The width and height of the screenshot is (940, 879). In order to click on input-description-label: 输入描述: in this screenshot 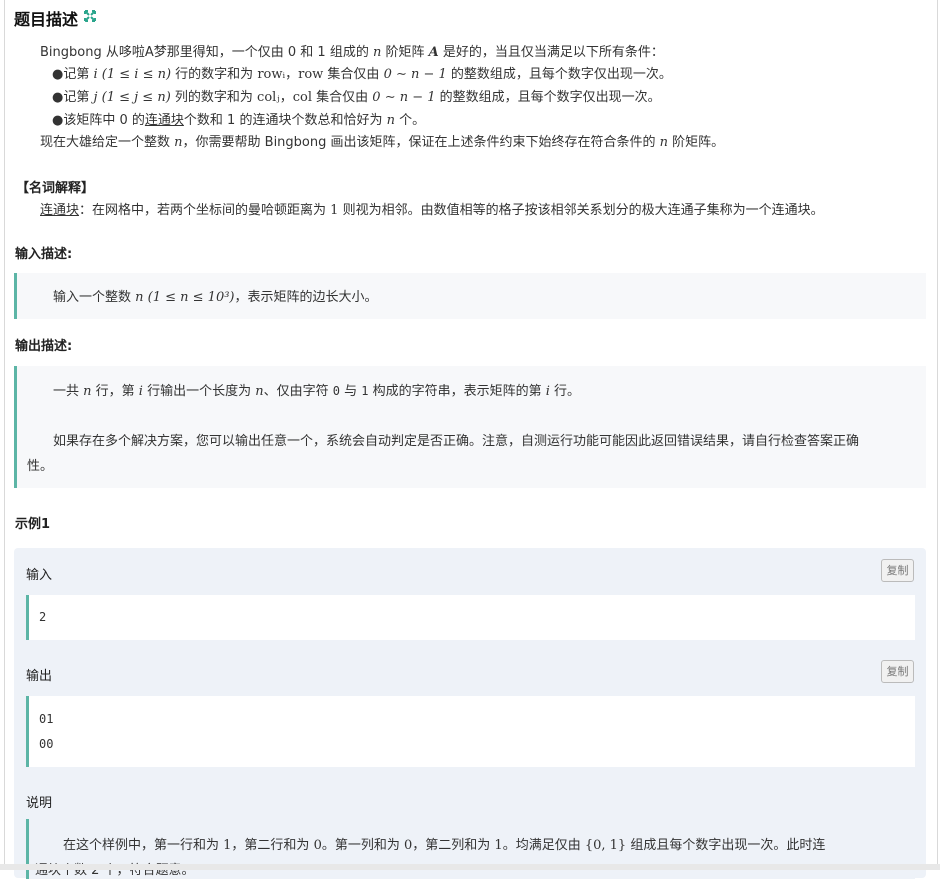, I will do `click(44, 254)`.